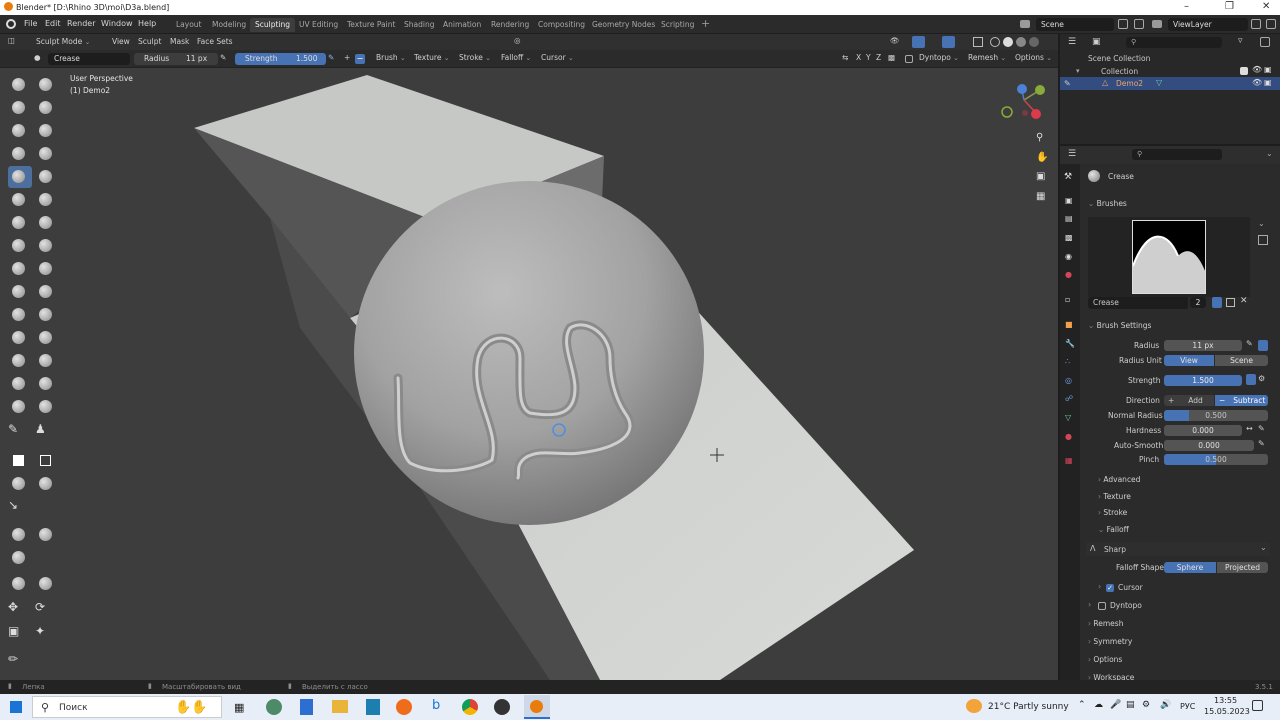 The image size is (1280, 720). What do you see at coordinates (347, 57) in the screenshot?
I see `direction-add-icon: +` at bounding box center [347, 57].